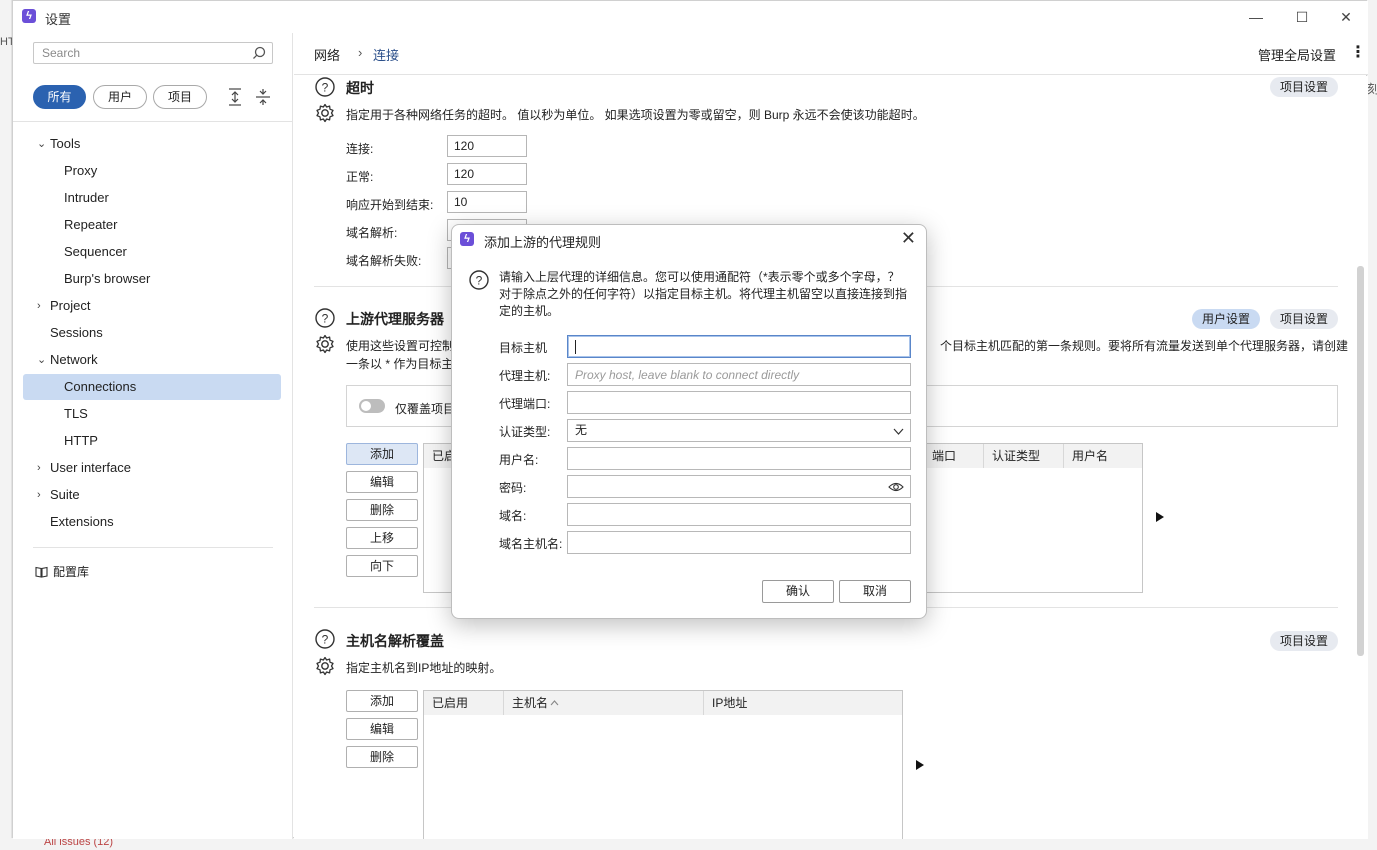 The width and height of the screenshot is (1377, 850). I want to click on tree-item-label: Repeater, so click(91, 224).